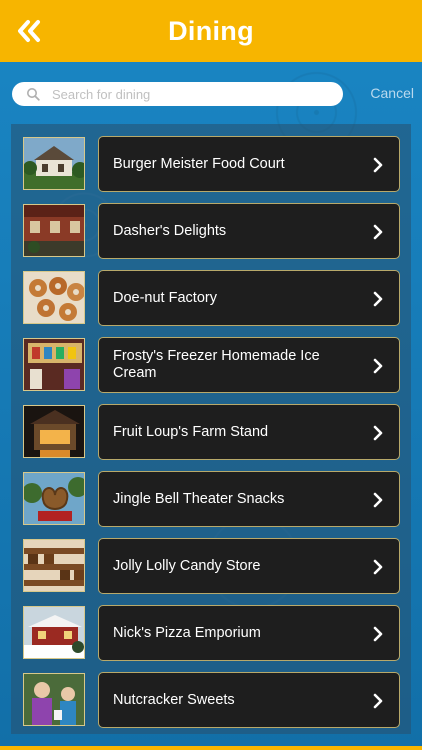 This screenshot has height=750, width=422. What do you see at coordinates (33, 94) in the screenshot?
I see `search-icon` at bounding box center [33, 94].